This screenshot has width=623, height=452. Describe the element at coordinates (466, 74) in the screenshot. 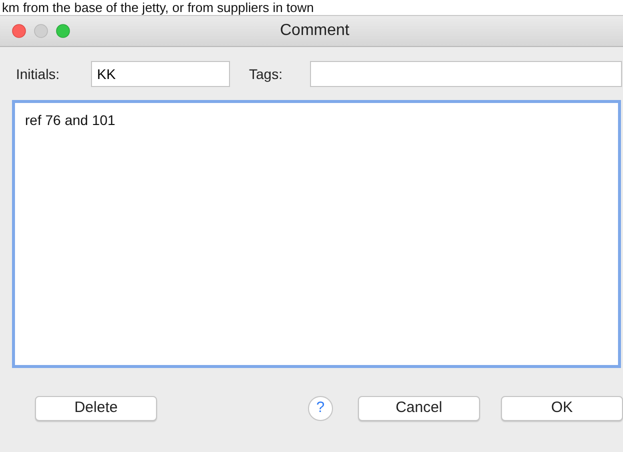

I see `tags-field` at that location.